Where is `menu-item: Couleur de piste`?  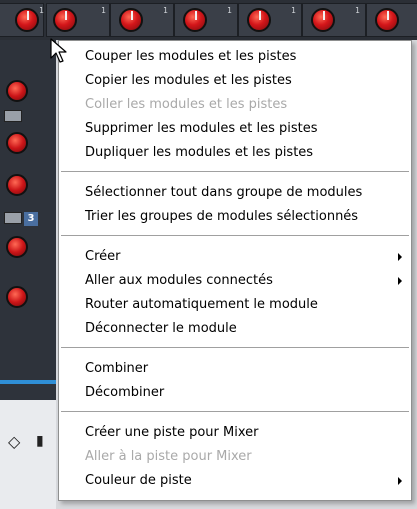 menu-item: Couleur de piste is located at coordinates (235, 481).